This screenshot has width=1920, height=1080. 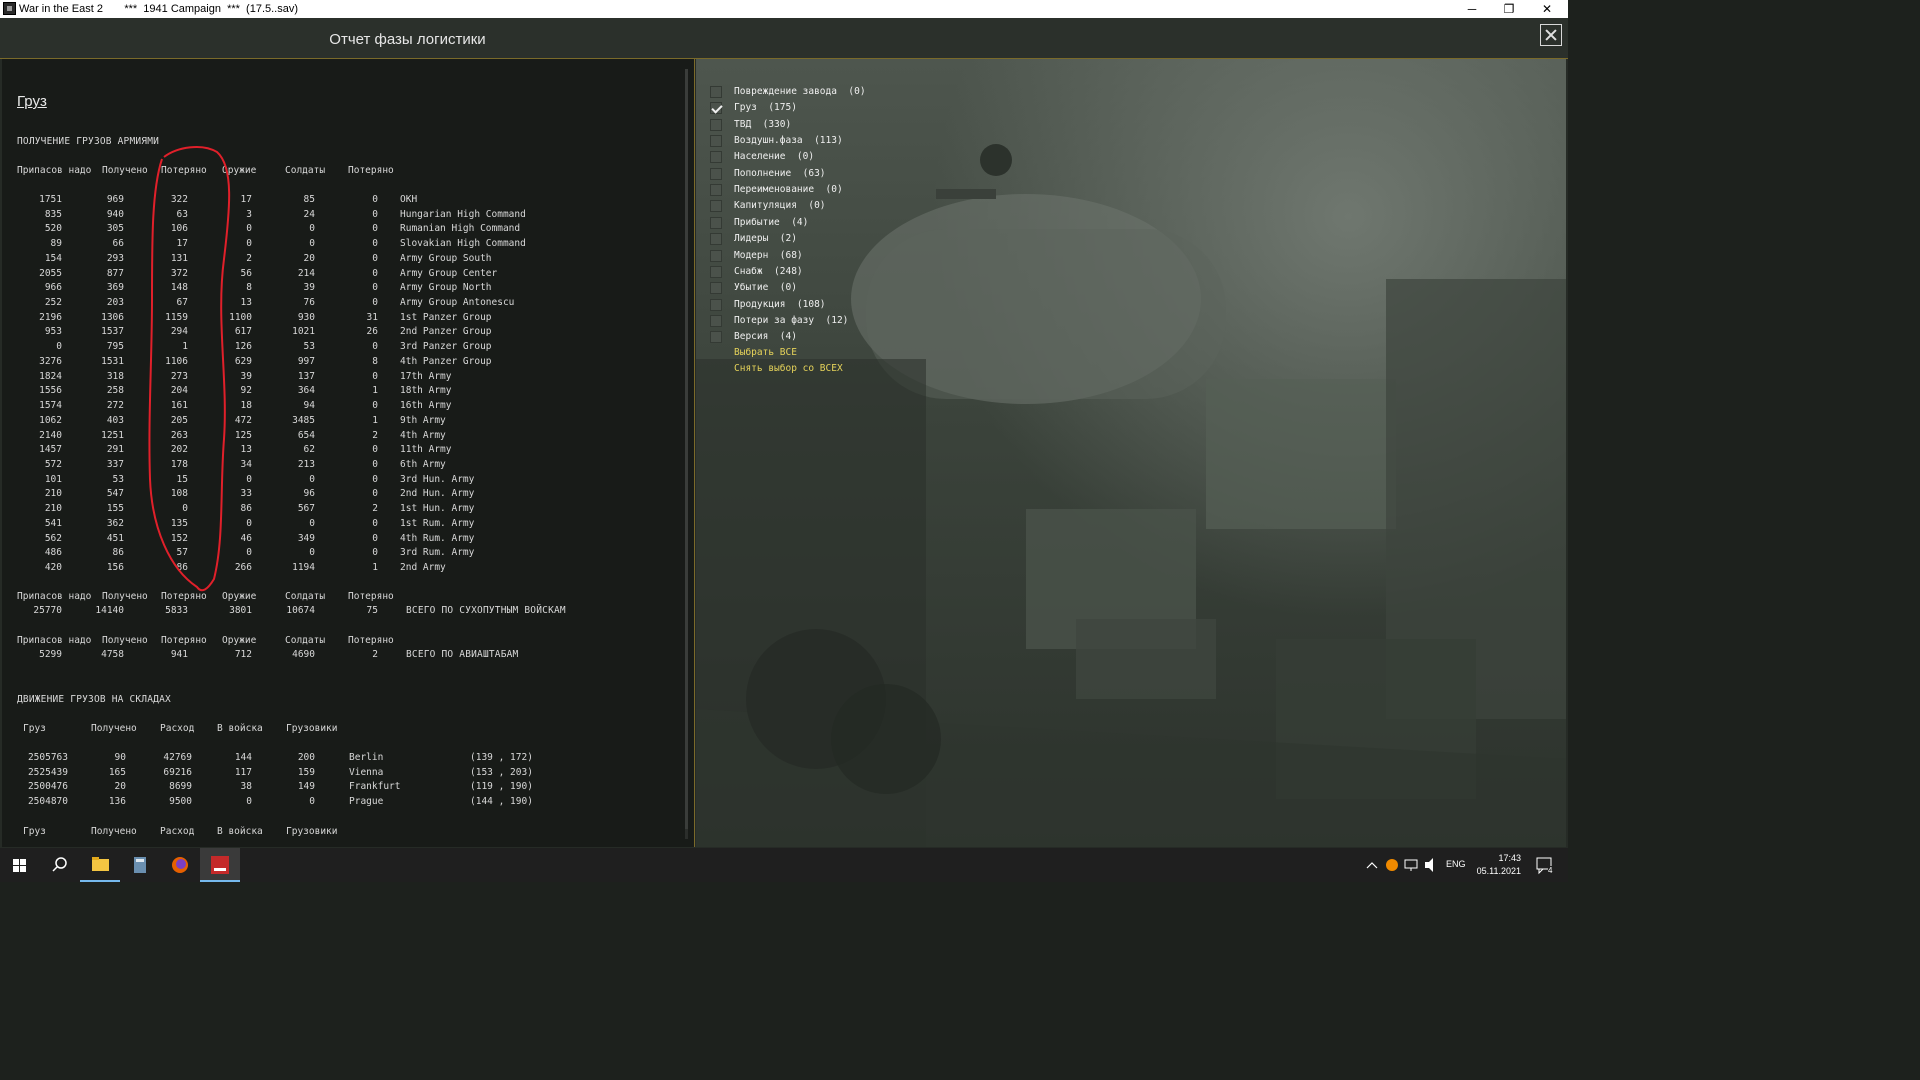 I want to click on hq-name: Army Group South, so click(x=446, y=258).